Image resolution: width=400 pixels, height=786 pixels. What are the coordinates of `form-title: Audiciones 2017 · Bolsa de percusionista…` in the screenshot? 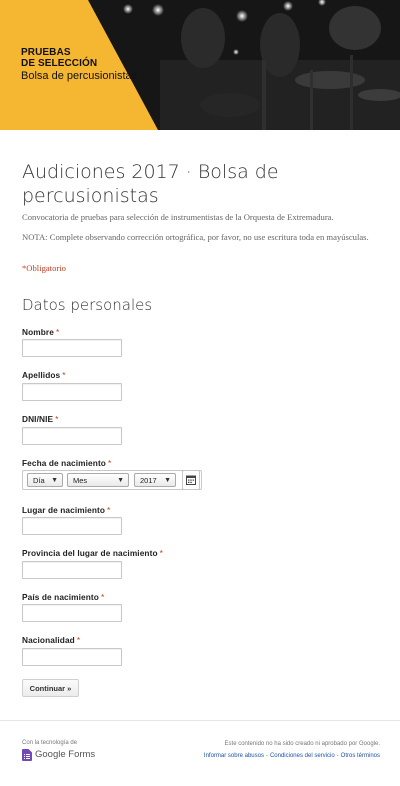 It's located at (150, 184).